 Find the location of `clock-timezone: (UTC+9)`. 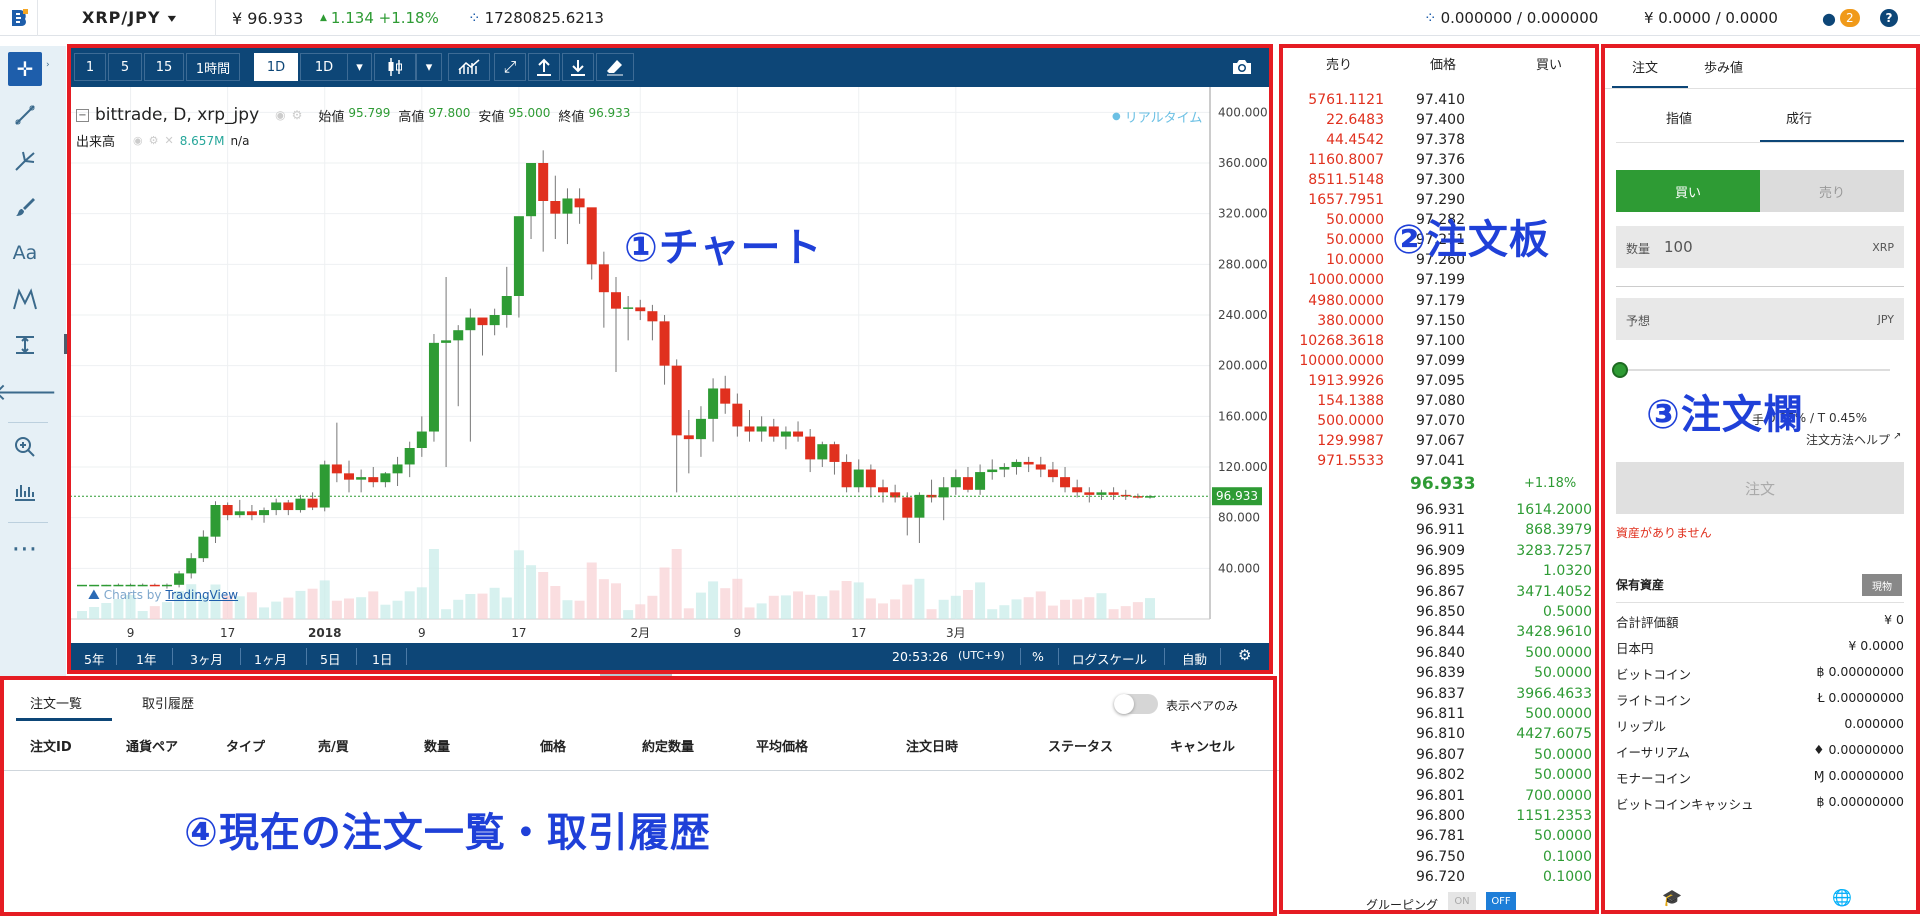

clock-timezone: (UTC+9) is located at coordinates (981, 655).